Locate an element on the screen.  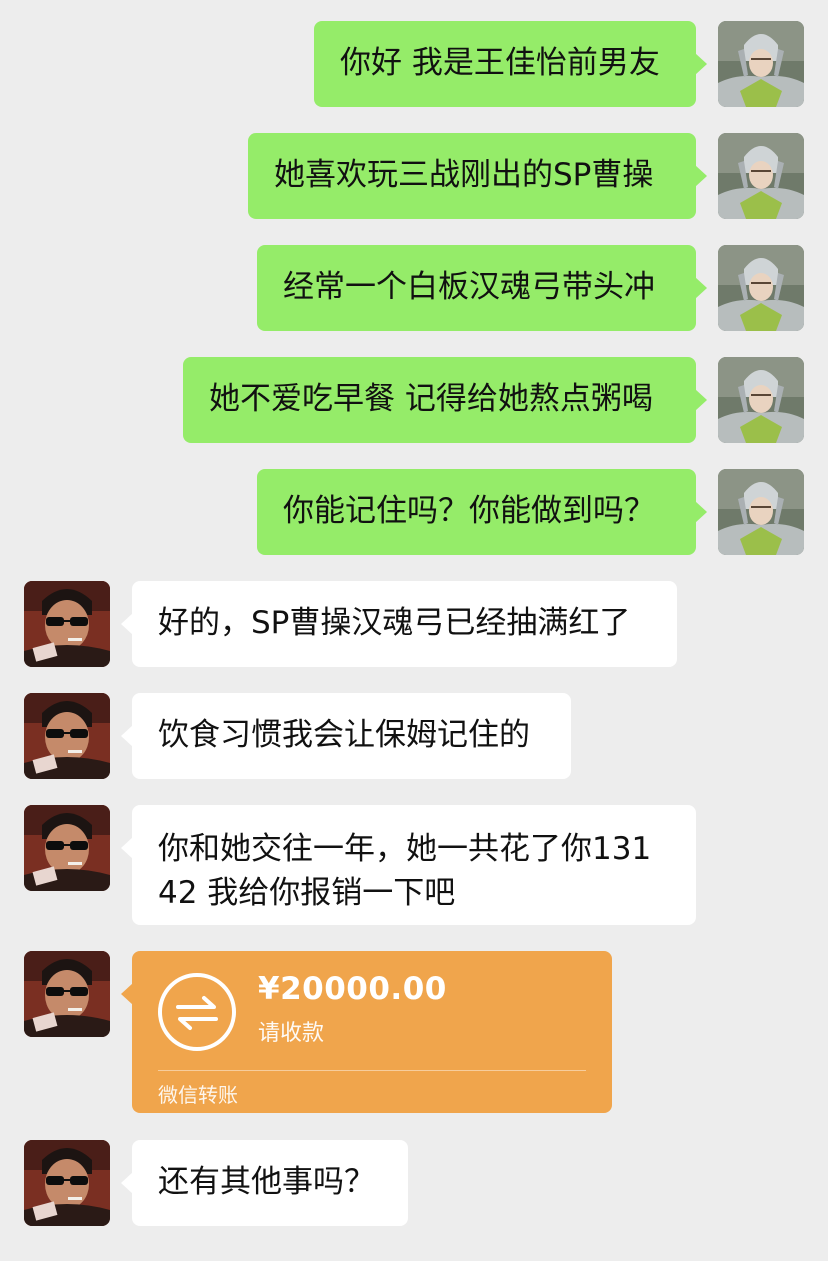
transfer-status: 请收款 is located at coordinates (291, 1033).